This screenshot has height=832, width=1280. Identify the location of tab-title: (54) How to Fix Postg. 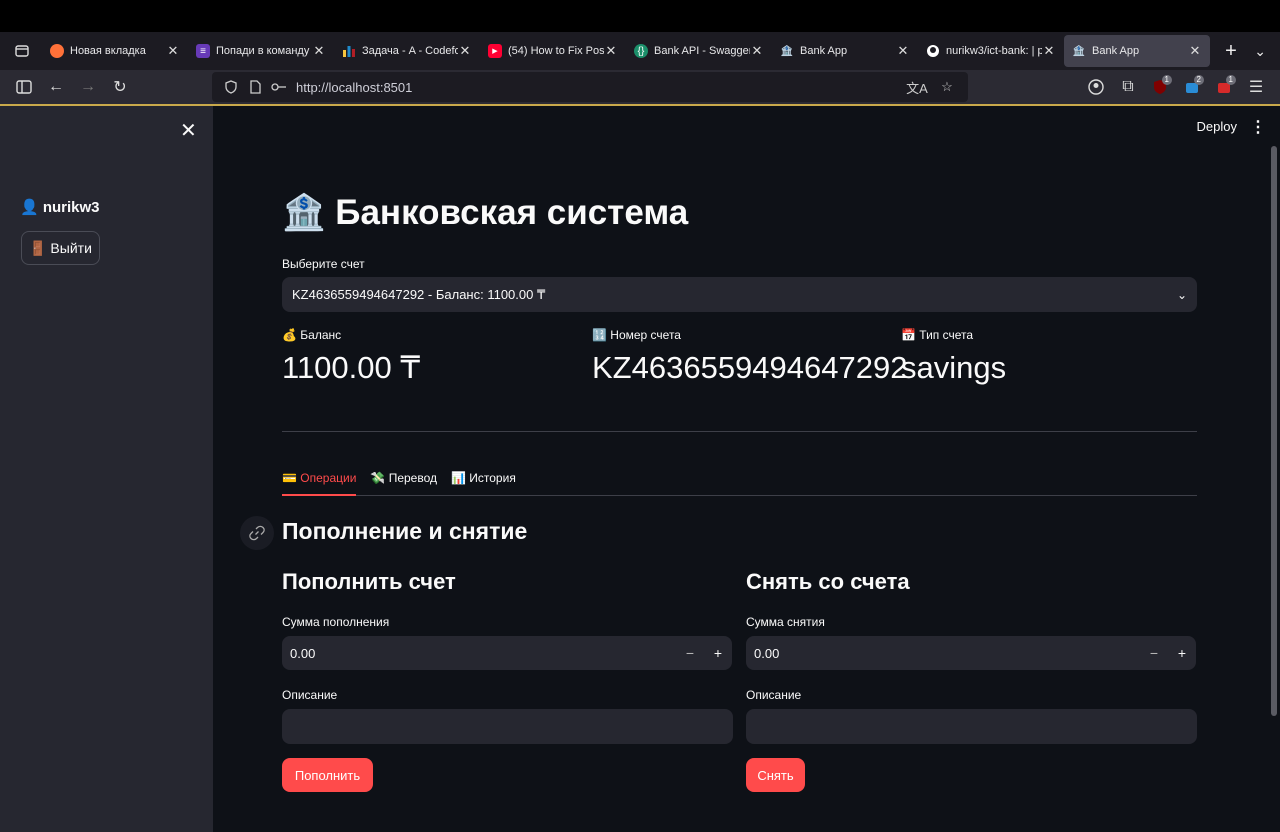
(556, 51).